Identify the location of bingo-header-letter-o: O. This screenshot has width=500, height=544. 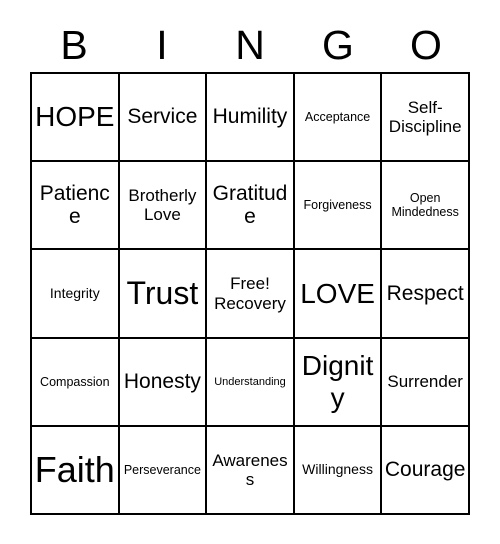
(426, 44).